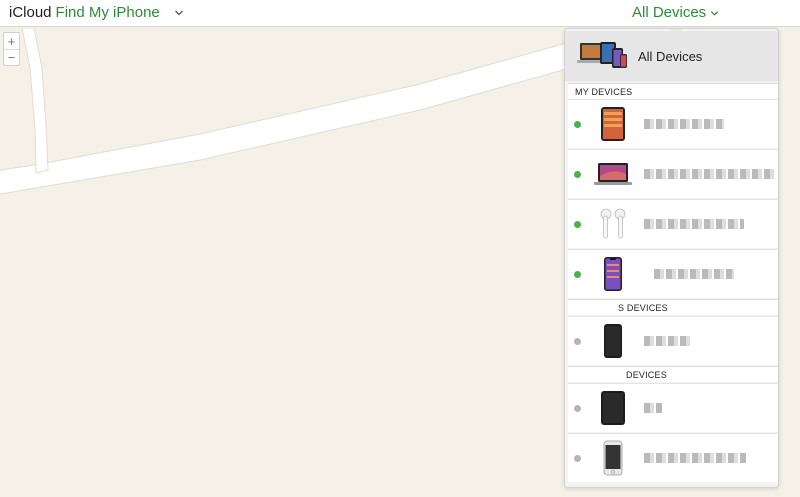 This screenshot has width=800, height=497. What do you see at coordinates (613, 341) in the screenshot?
I see `iphone-black-icon` at bounding box center [613, 341].